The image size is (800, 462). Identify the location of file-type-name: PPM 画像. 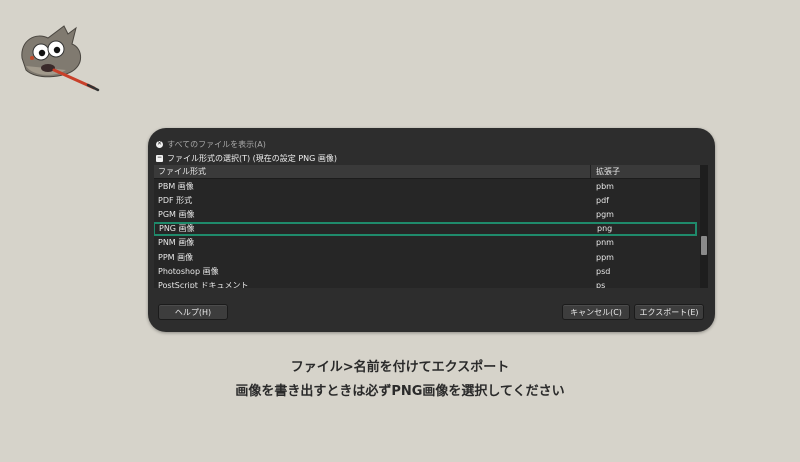
(176, 257).